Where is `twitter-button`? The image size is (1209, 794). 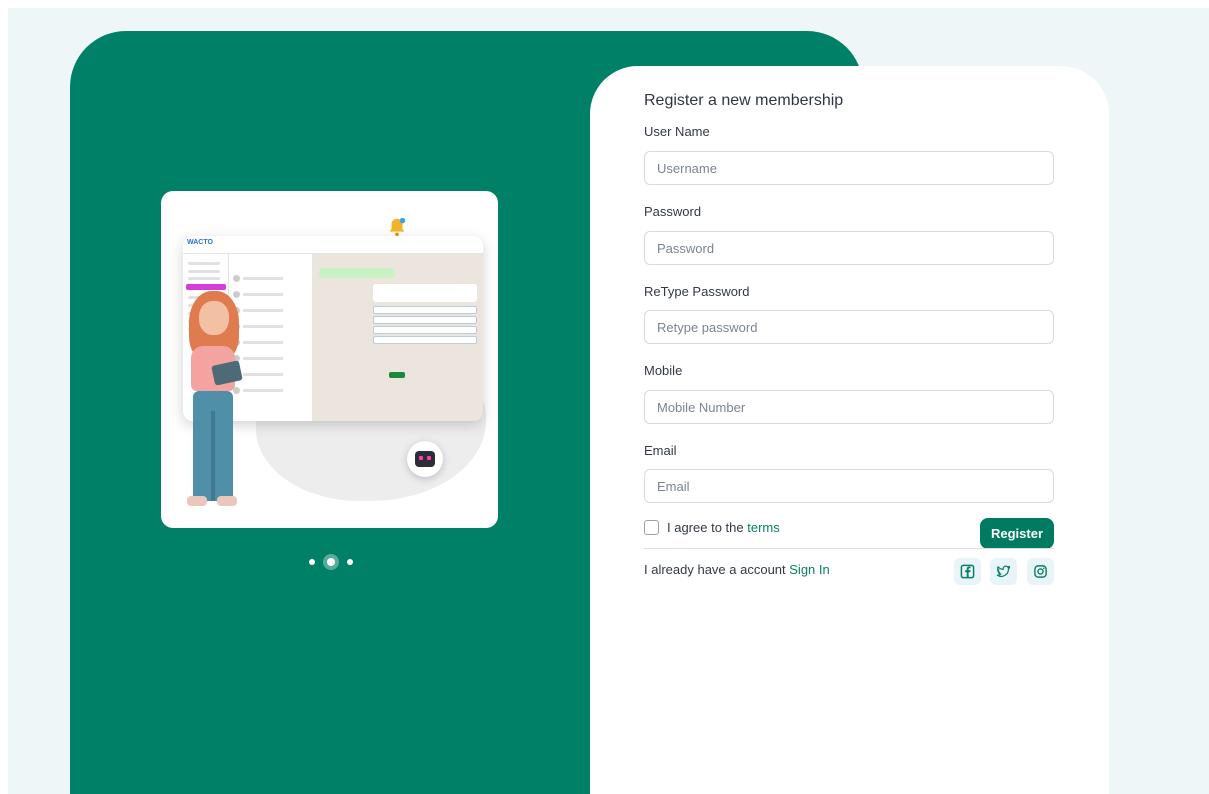 twitter-button is located at coordinates (1003, 571).